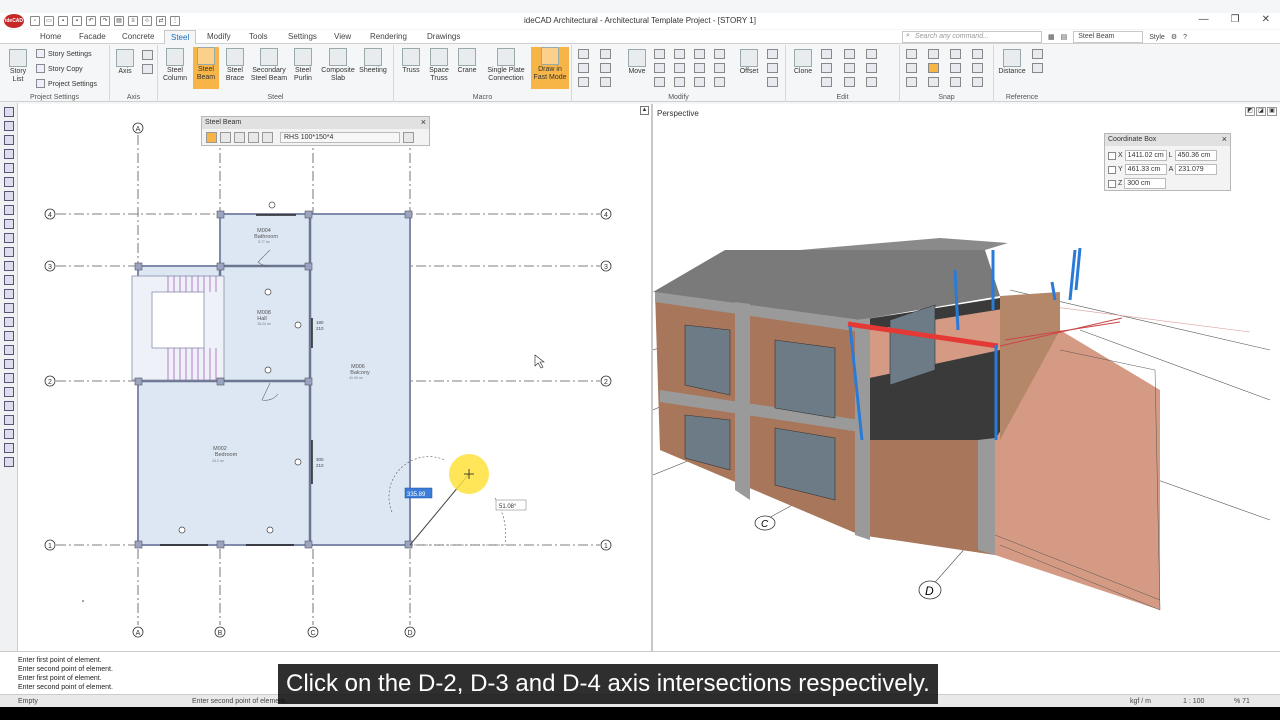 The width and height of the screenshot is (1280, 720). I want to click on distance-button: Distance, so click(1012, 62).